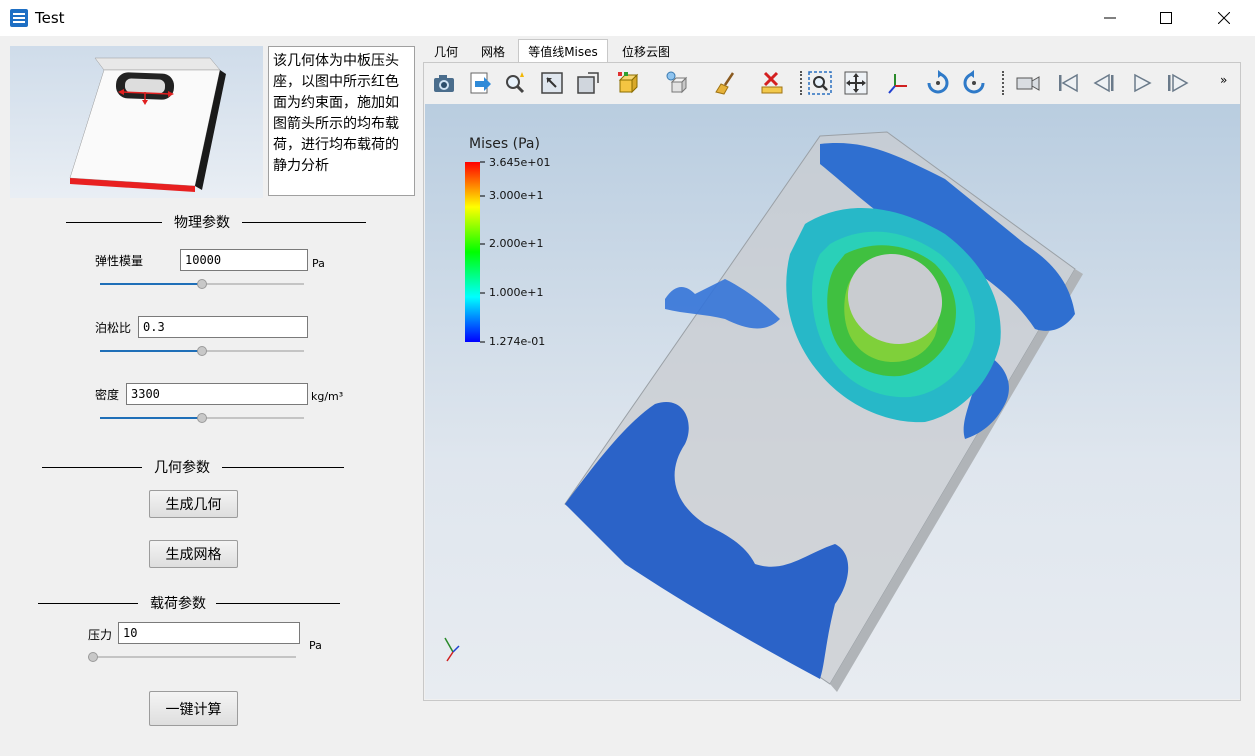  What do you see at coordinates (480, 83) in the screenshot?
I see `export-icon` at bounding box center [480, 83].